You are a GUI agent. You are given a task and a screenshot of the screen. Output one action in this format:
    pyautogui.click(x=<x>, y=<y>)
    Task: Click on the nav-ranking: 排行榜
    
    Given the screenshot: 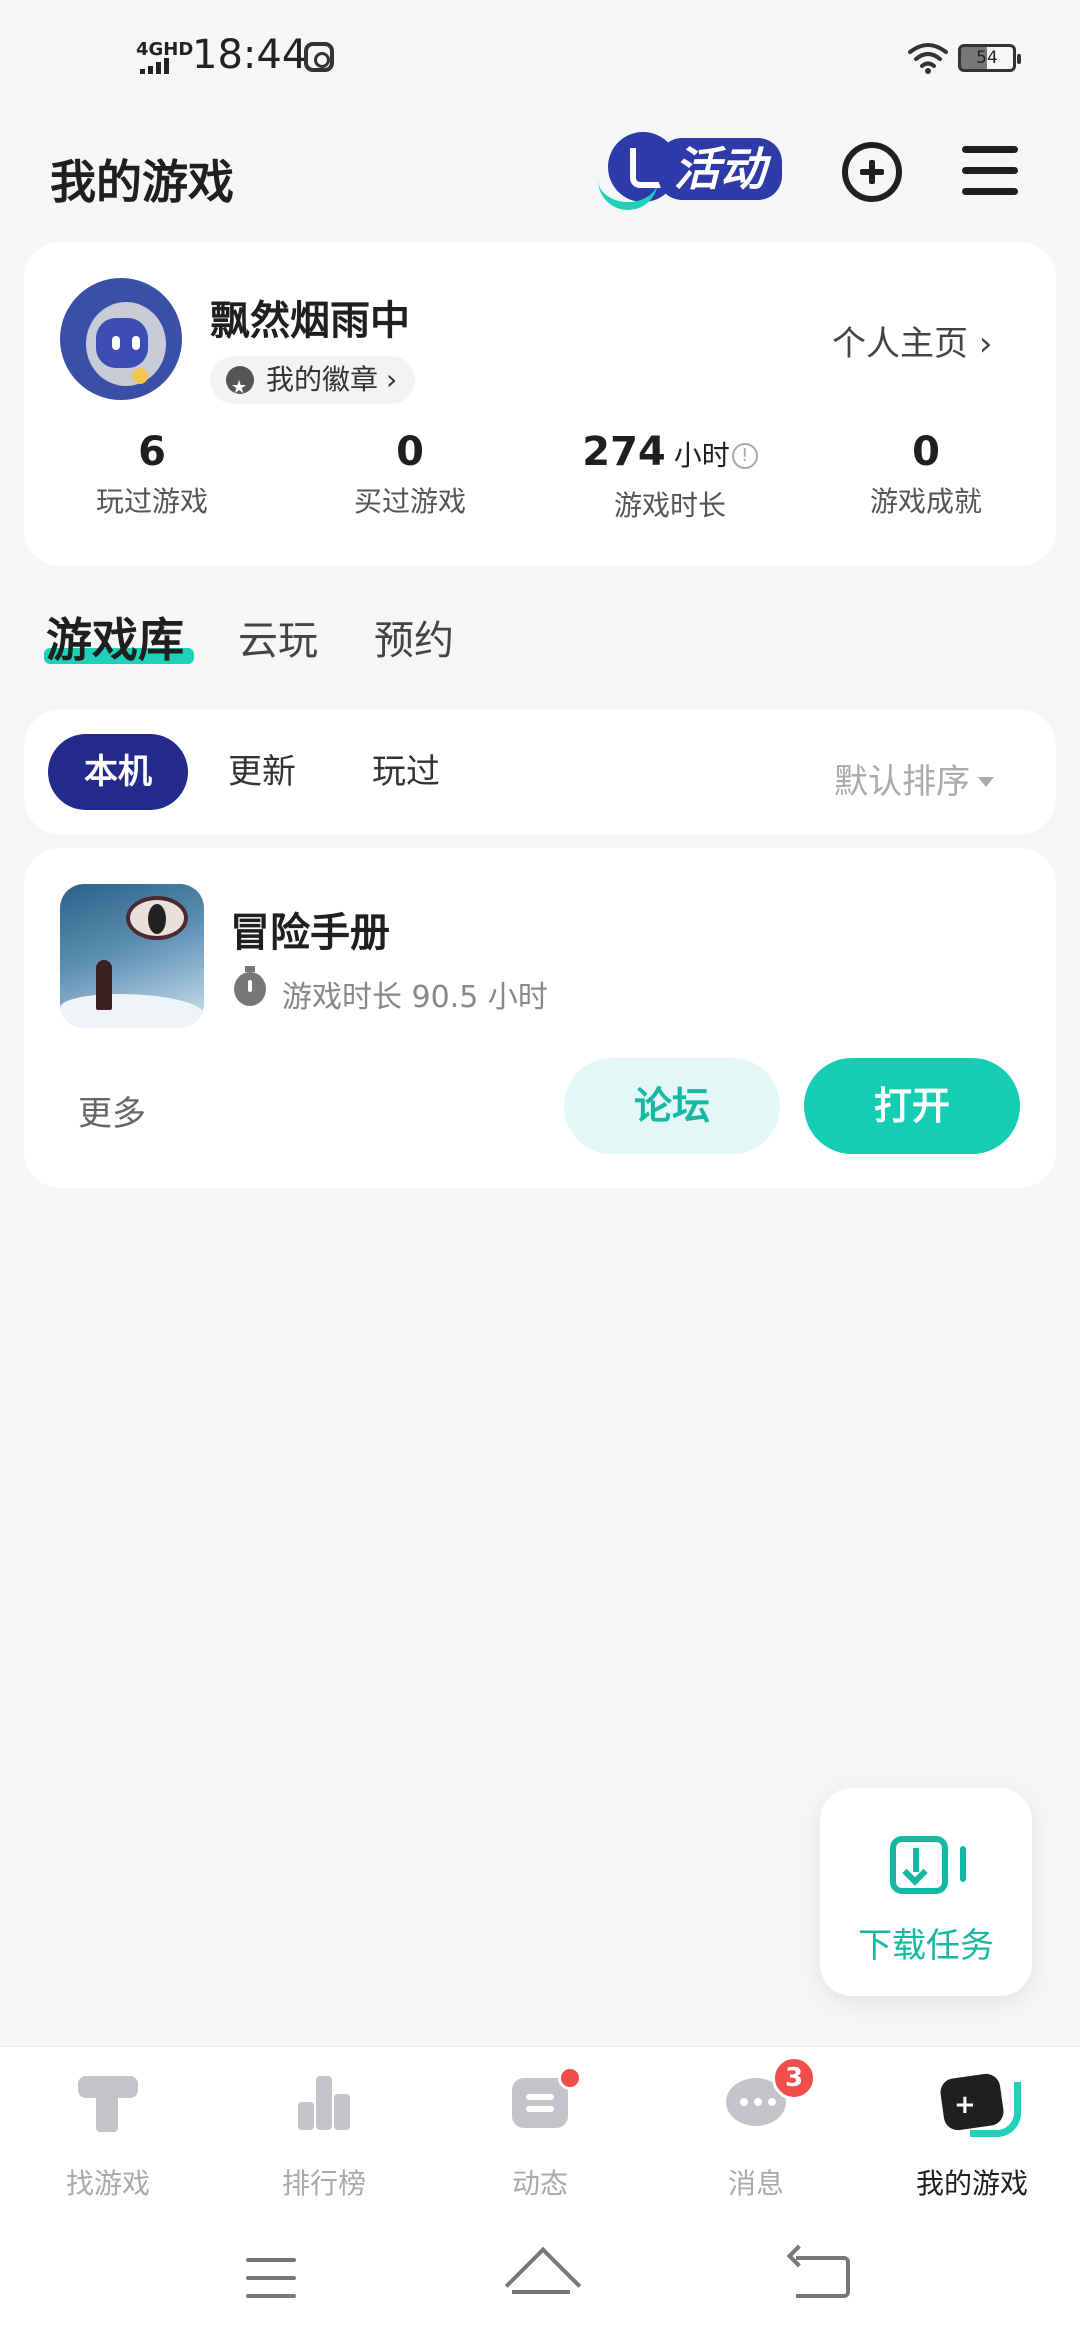 What is the action you would take?
    pyautogui.click(x=324, y=2136)
    